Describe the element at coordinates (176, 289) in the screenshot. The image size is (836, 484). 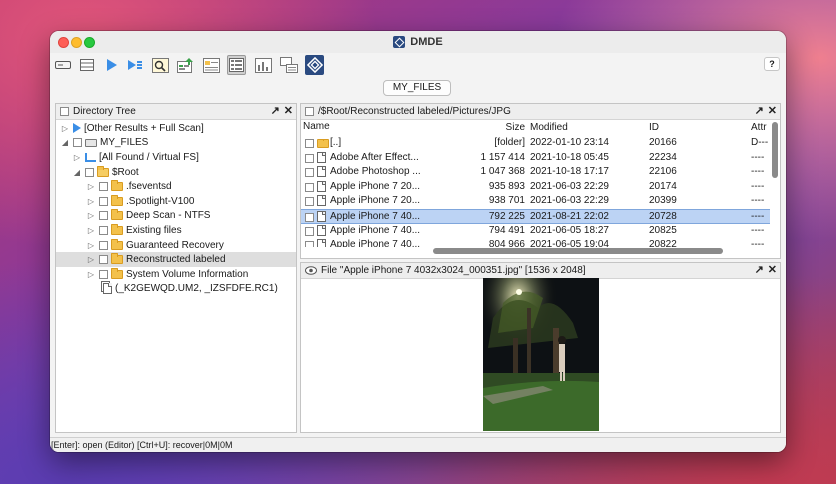
I see `tree-item-files-rc1: (_K2GEWQD.UM2, _IZSFDFE.RC1)` at that location.